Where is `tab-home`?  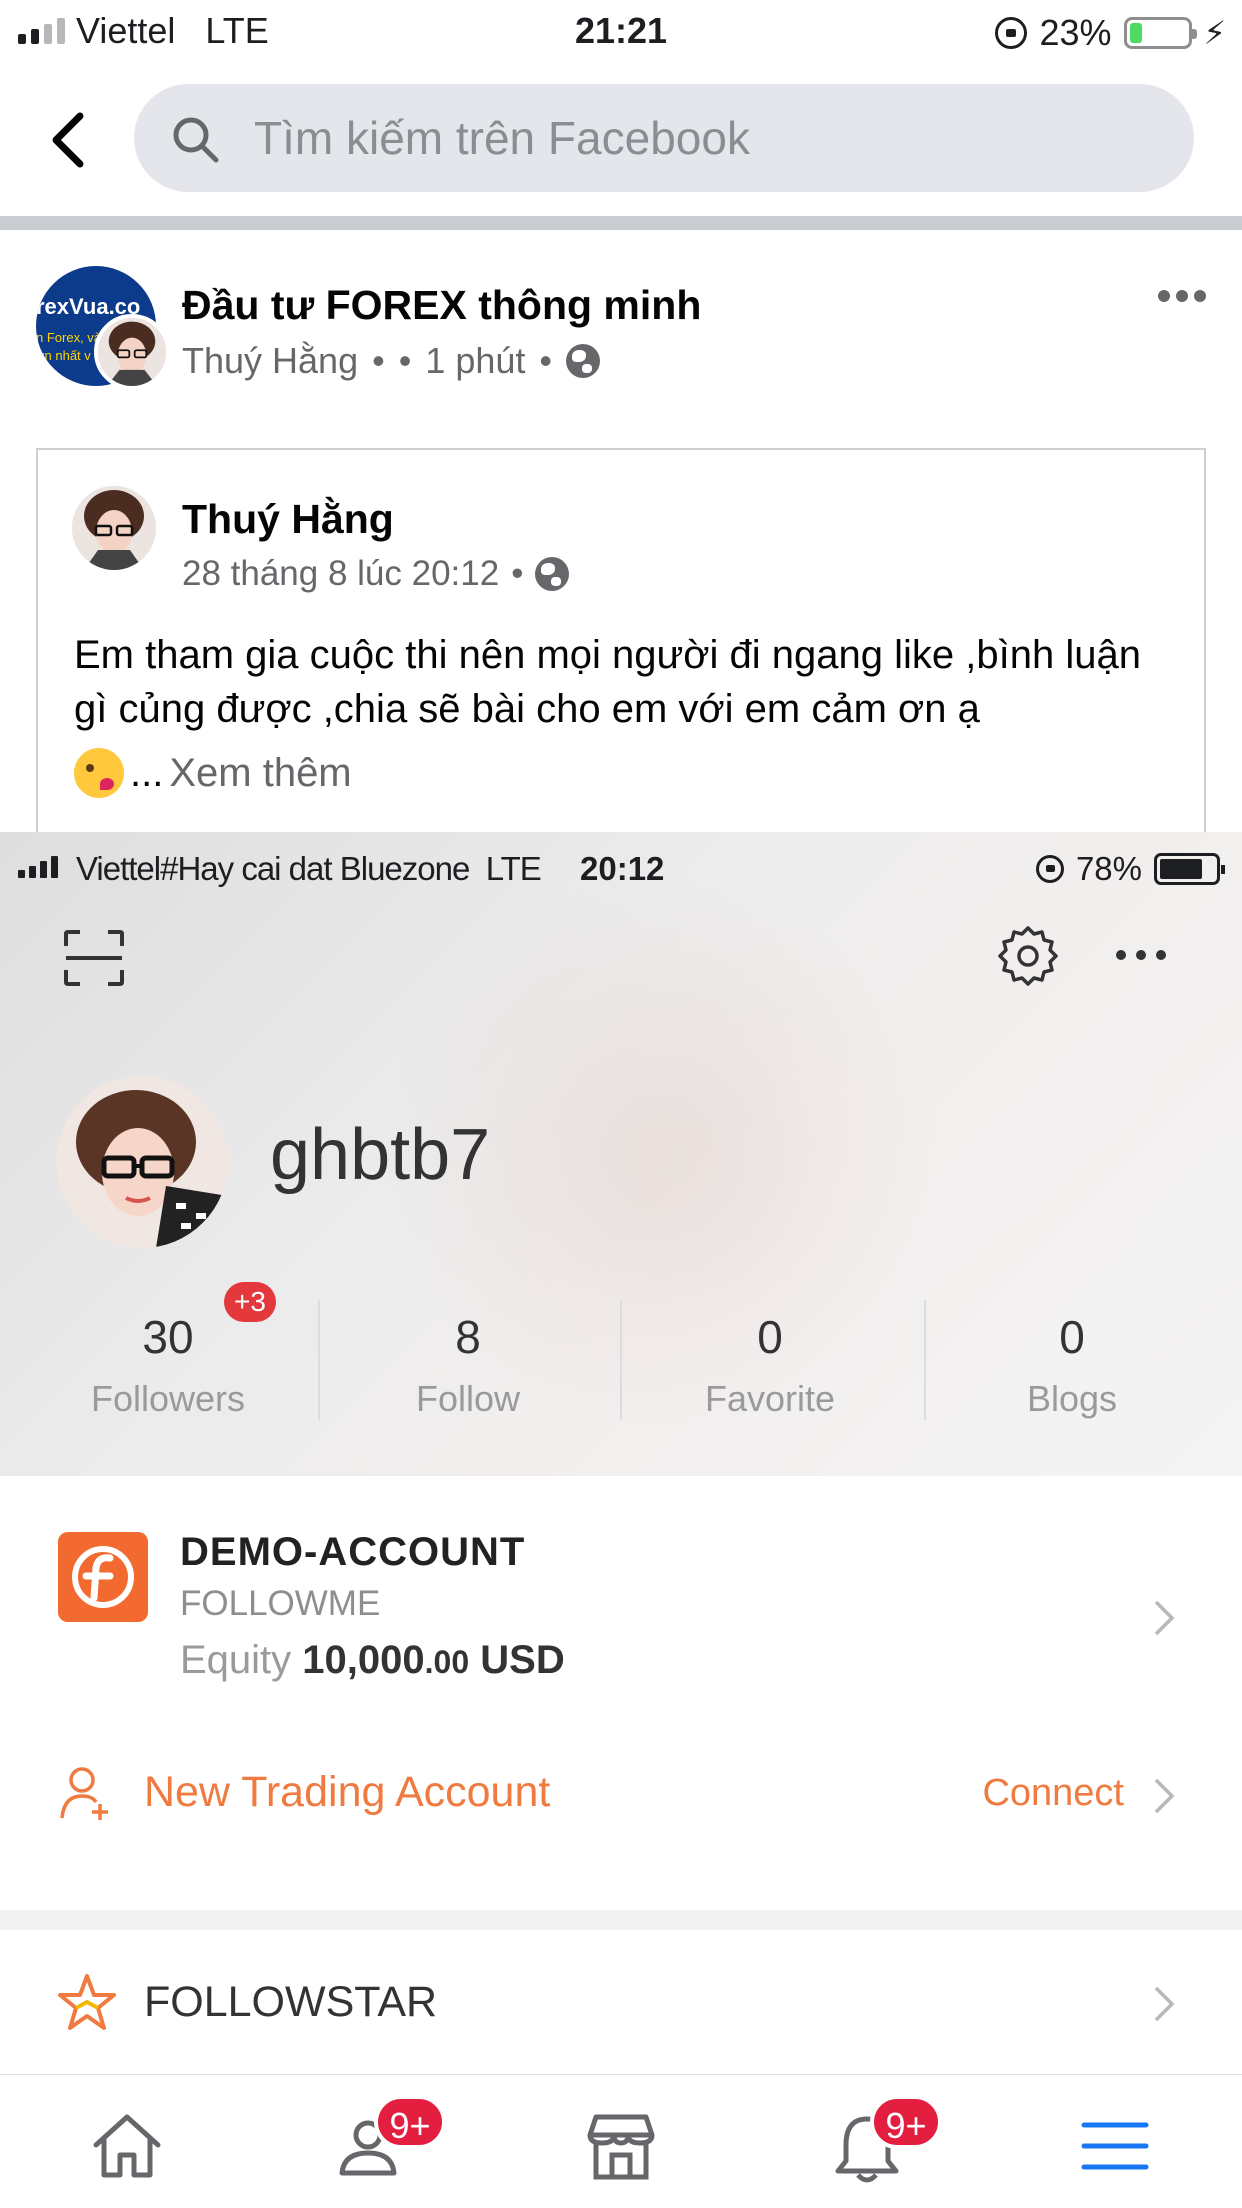 tab-home is located at coordinates (125, 2145).